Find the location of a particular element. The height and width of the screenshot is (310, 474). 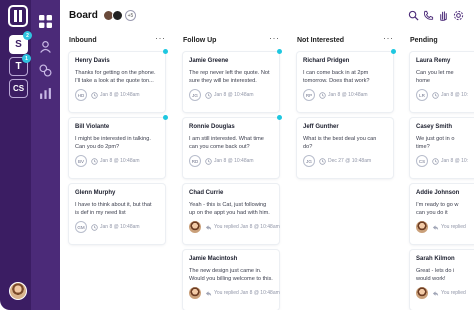

workspace-label: CS is located at coordinates (18, 88).